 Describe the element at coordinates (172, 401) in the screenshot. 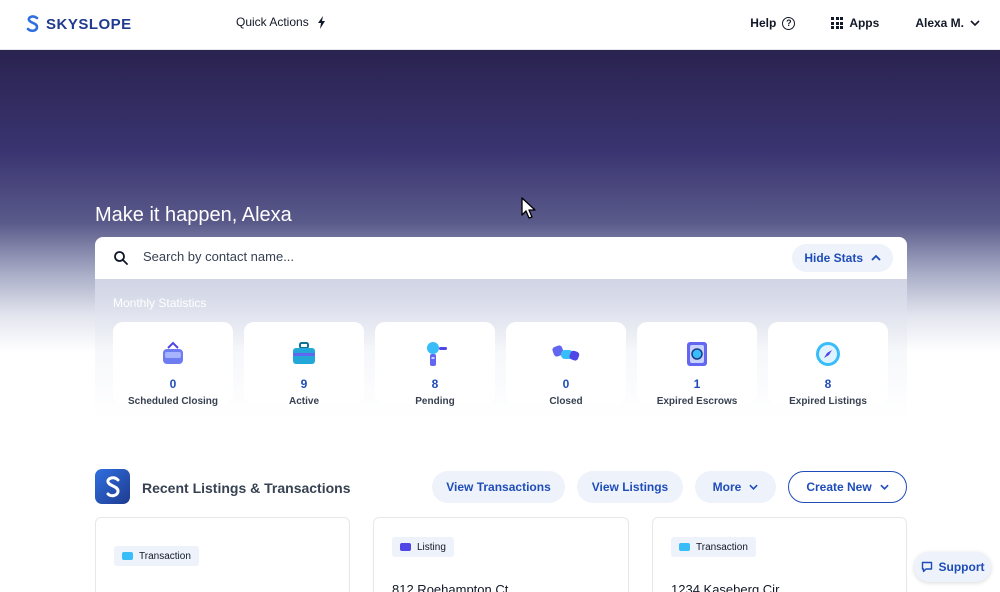

I see `stat-label: Scheduled Closing` at that location.